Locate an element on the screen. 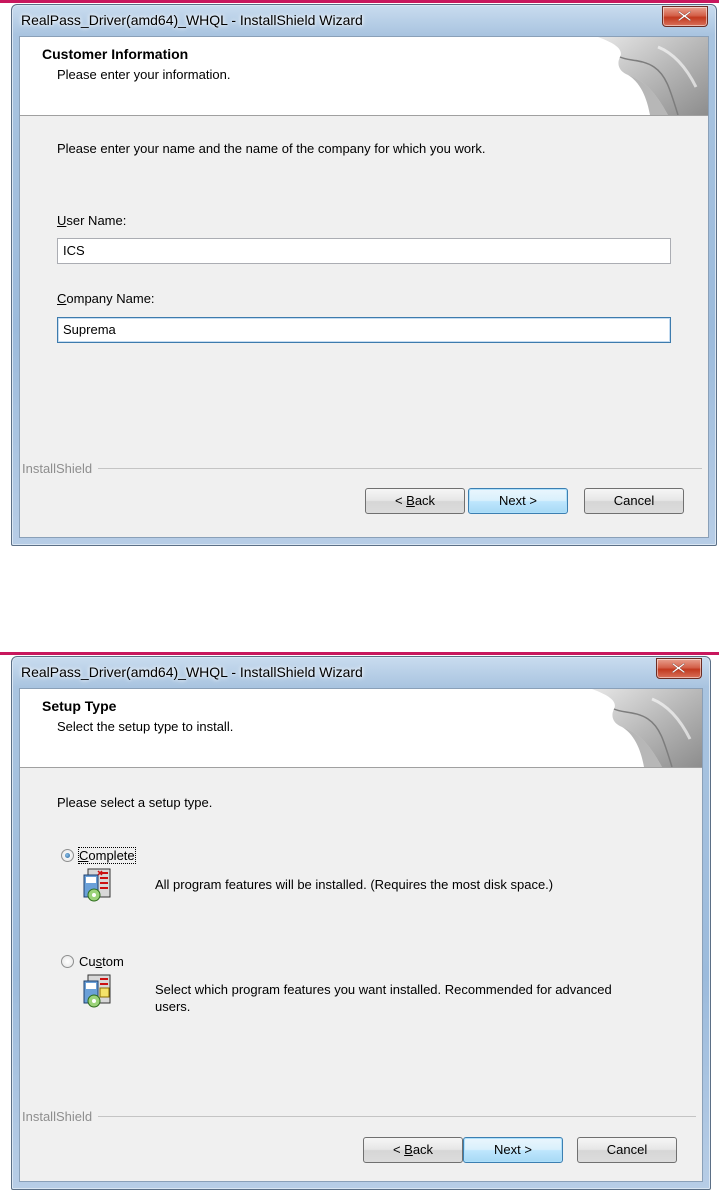 The height and width of the screenshot is (1194, 719). instruction-text: Please select a setup type. is located at coordinates (135, 802).